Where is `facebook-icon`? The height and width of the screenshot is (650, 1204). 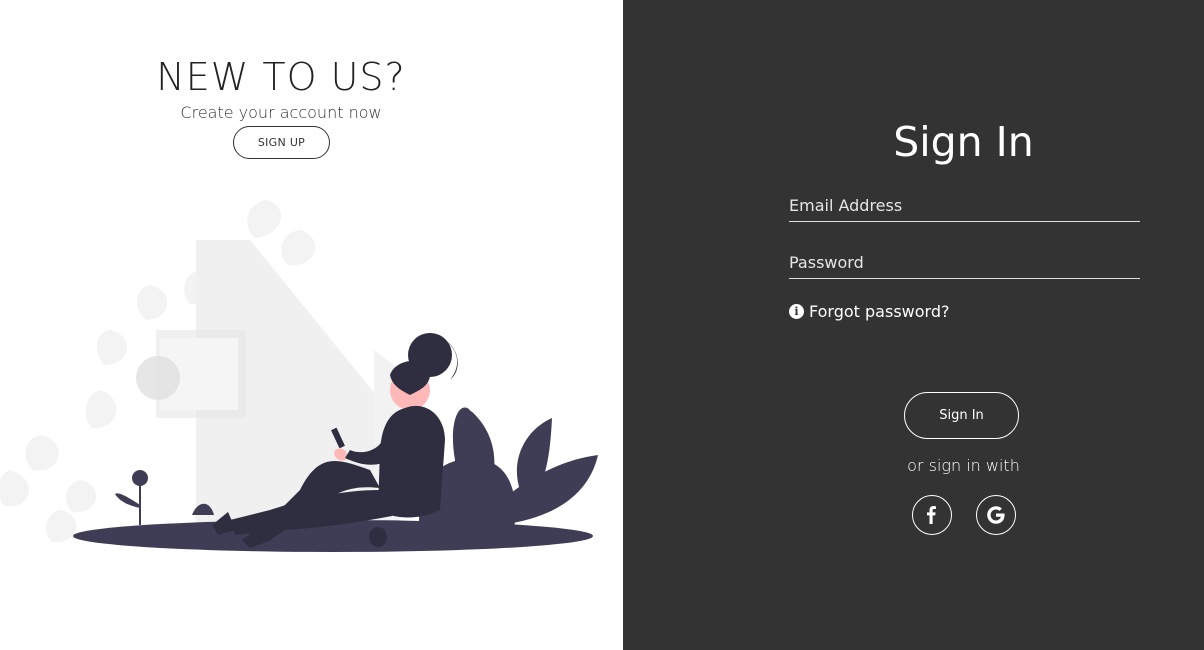 facebook-icon is located at coordinates (931, 515).